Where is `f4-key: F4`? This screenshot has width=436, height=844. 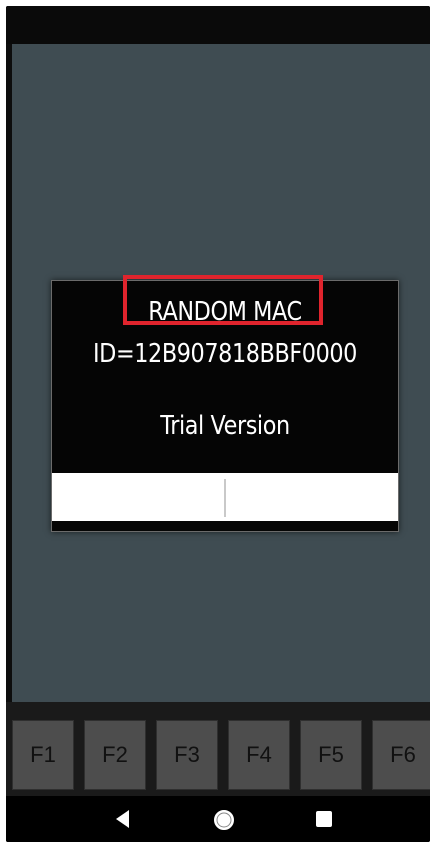
f4-key: F4 is located at coordinates (259, 755).